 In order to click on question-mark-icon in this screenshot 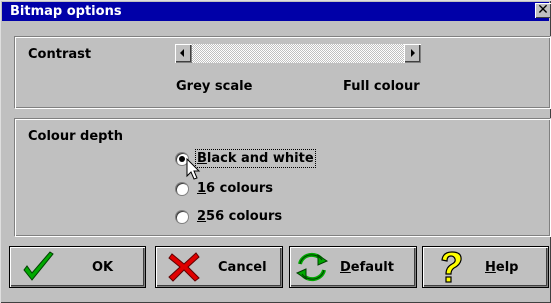, I will do `click(451, 267)`.